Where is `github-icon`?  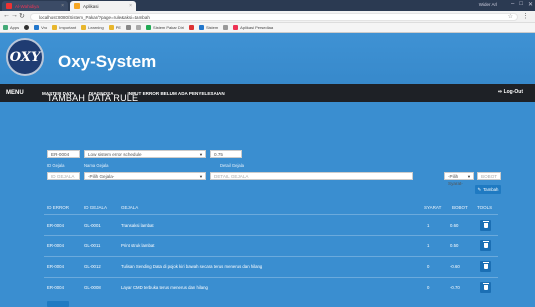
github-icon is located at coordinates (27, 27).